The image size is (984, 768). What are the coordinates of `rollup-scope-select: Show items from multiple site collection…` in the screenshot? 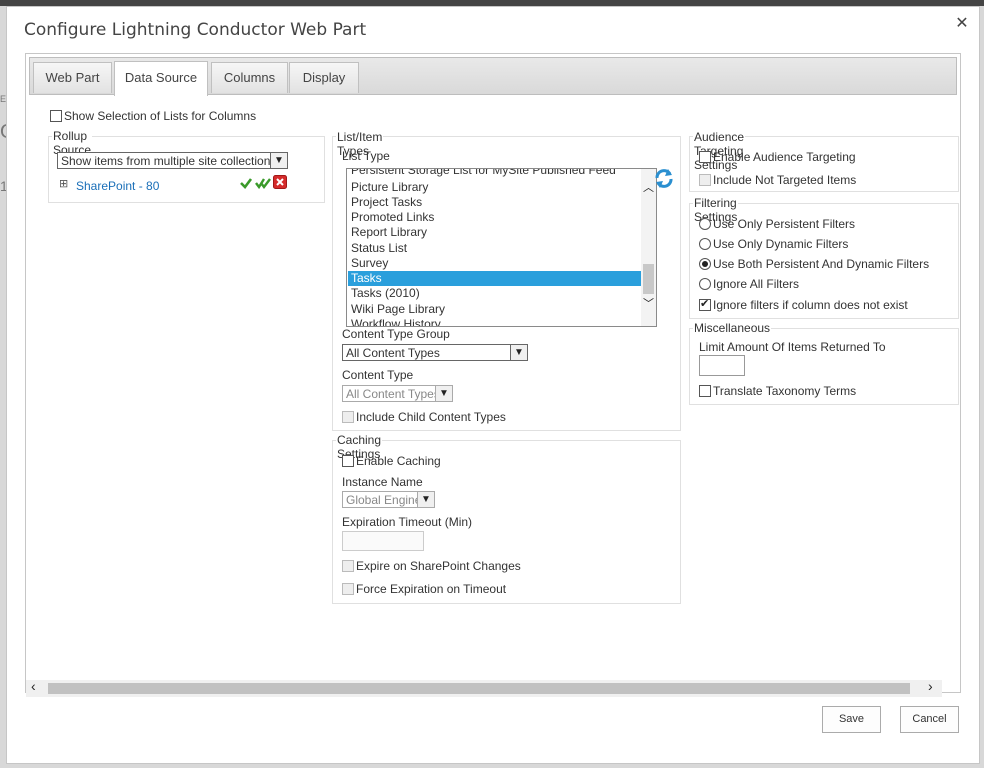 It's located at (172, 160).